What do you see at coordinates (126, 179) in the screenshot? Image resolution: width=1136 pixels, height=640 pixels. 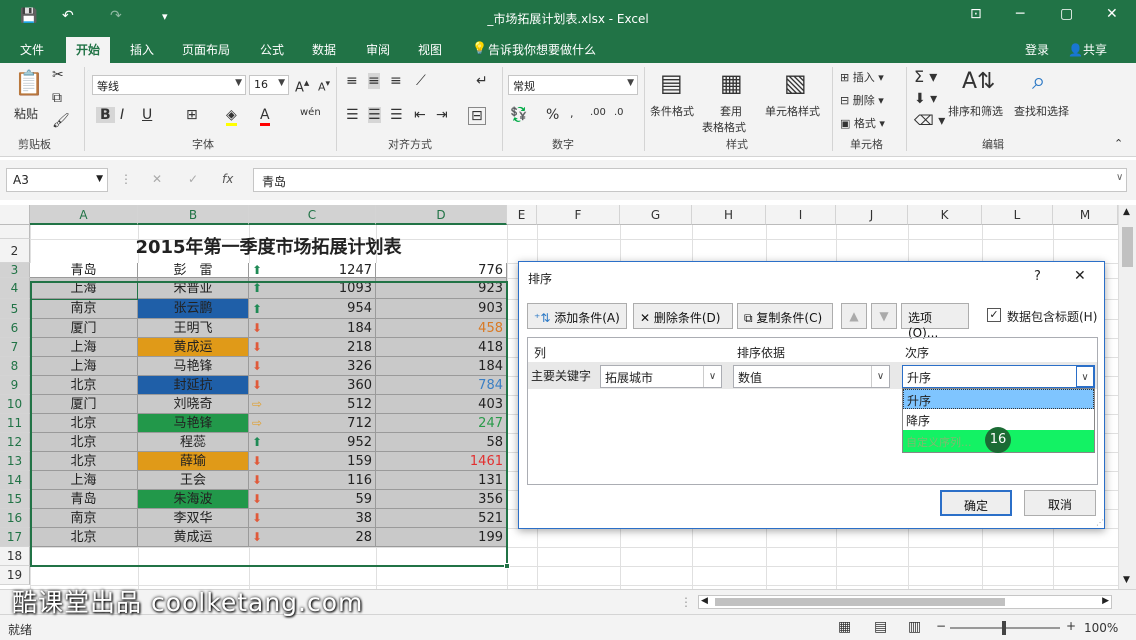 I see `formula-bar-handle: ⋮` at bounding box center [126, 179].